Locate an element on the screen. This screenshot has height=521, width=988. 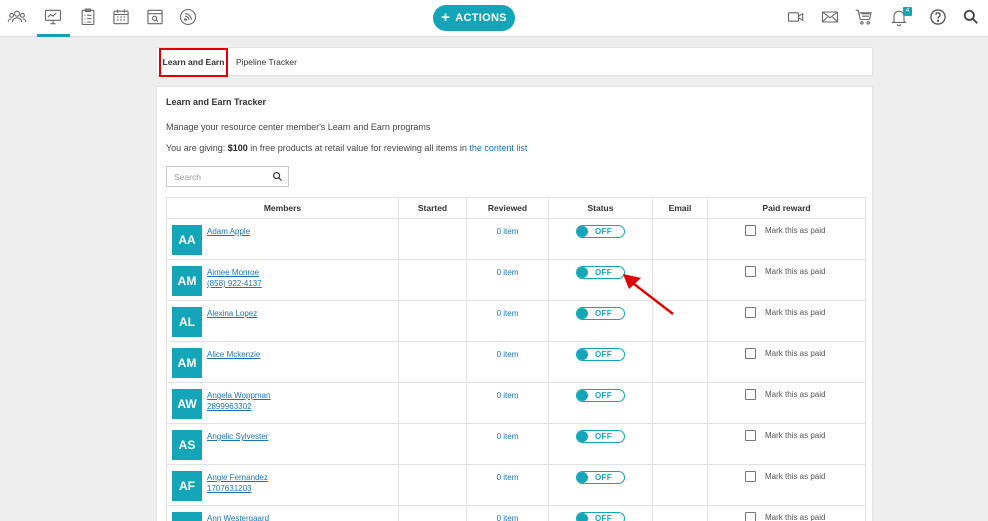
dashboard-monitor-icon is located at coordinates (53, 17).